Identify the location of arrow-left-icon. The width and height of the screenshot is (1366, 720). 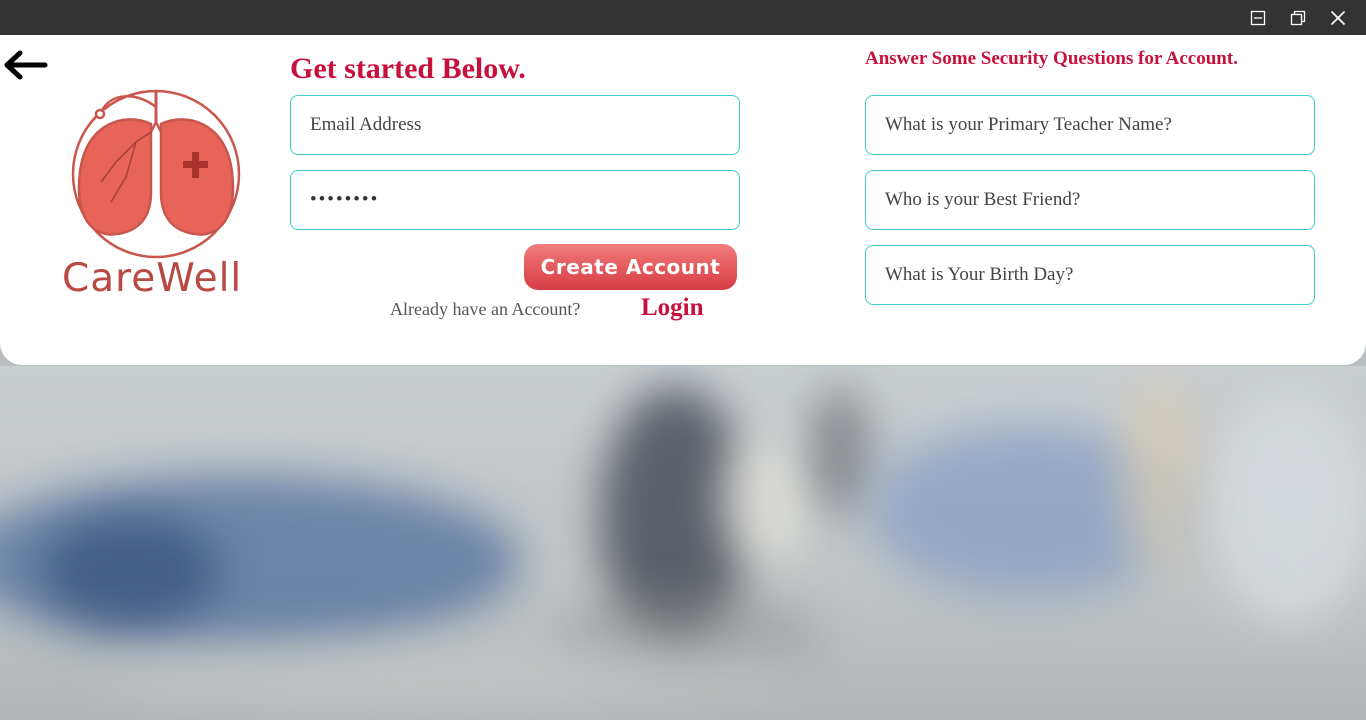
(25, 65).